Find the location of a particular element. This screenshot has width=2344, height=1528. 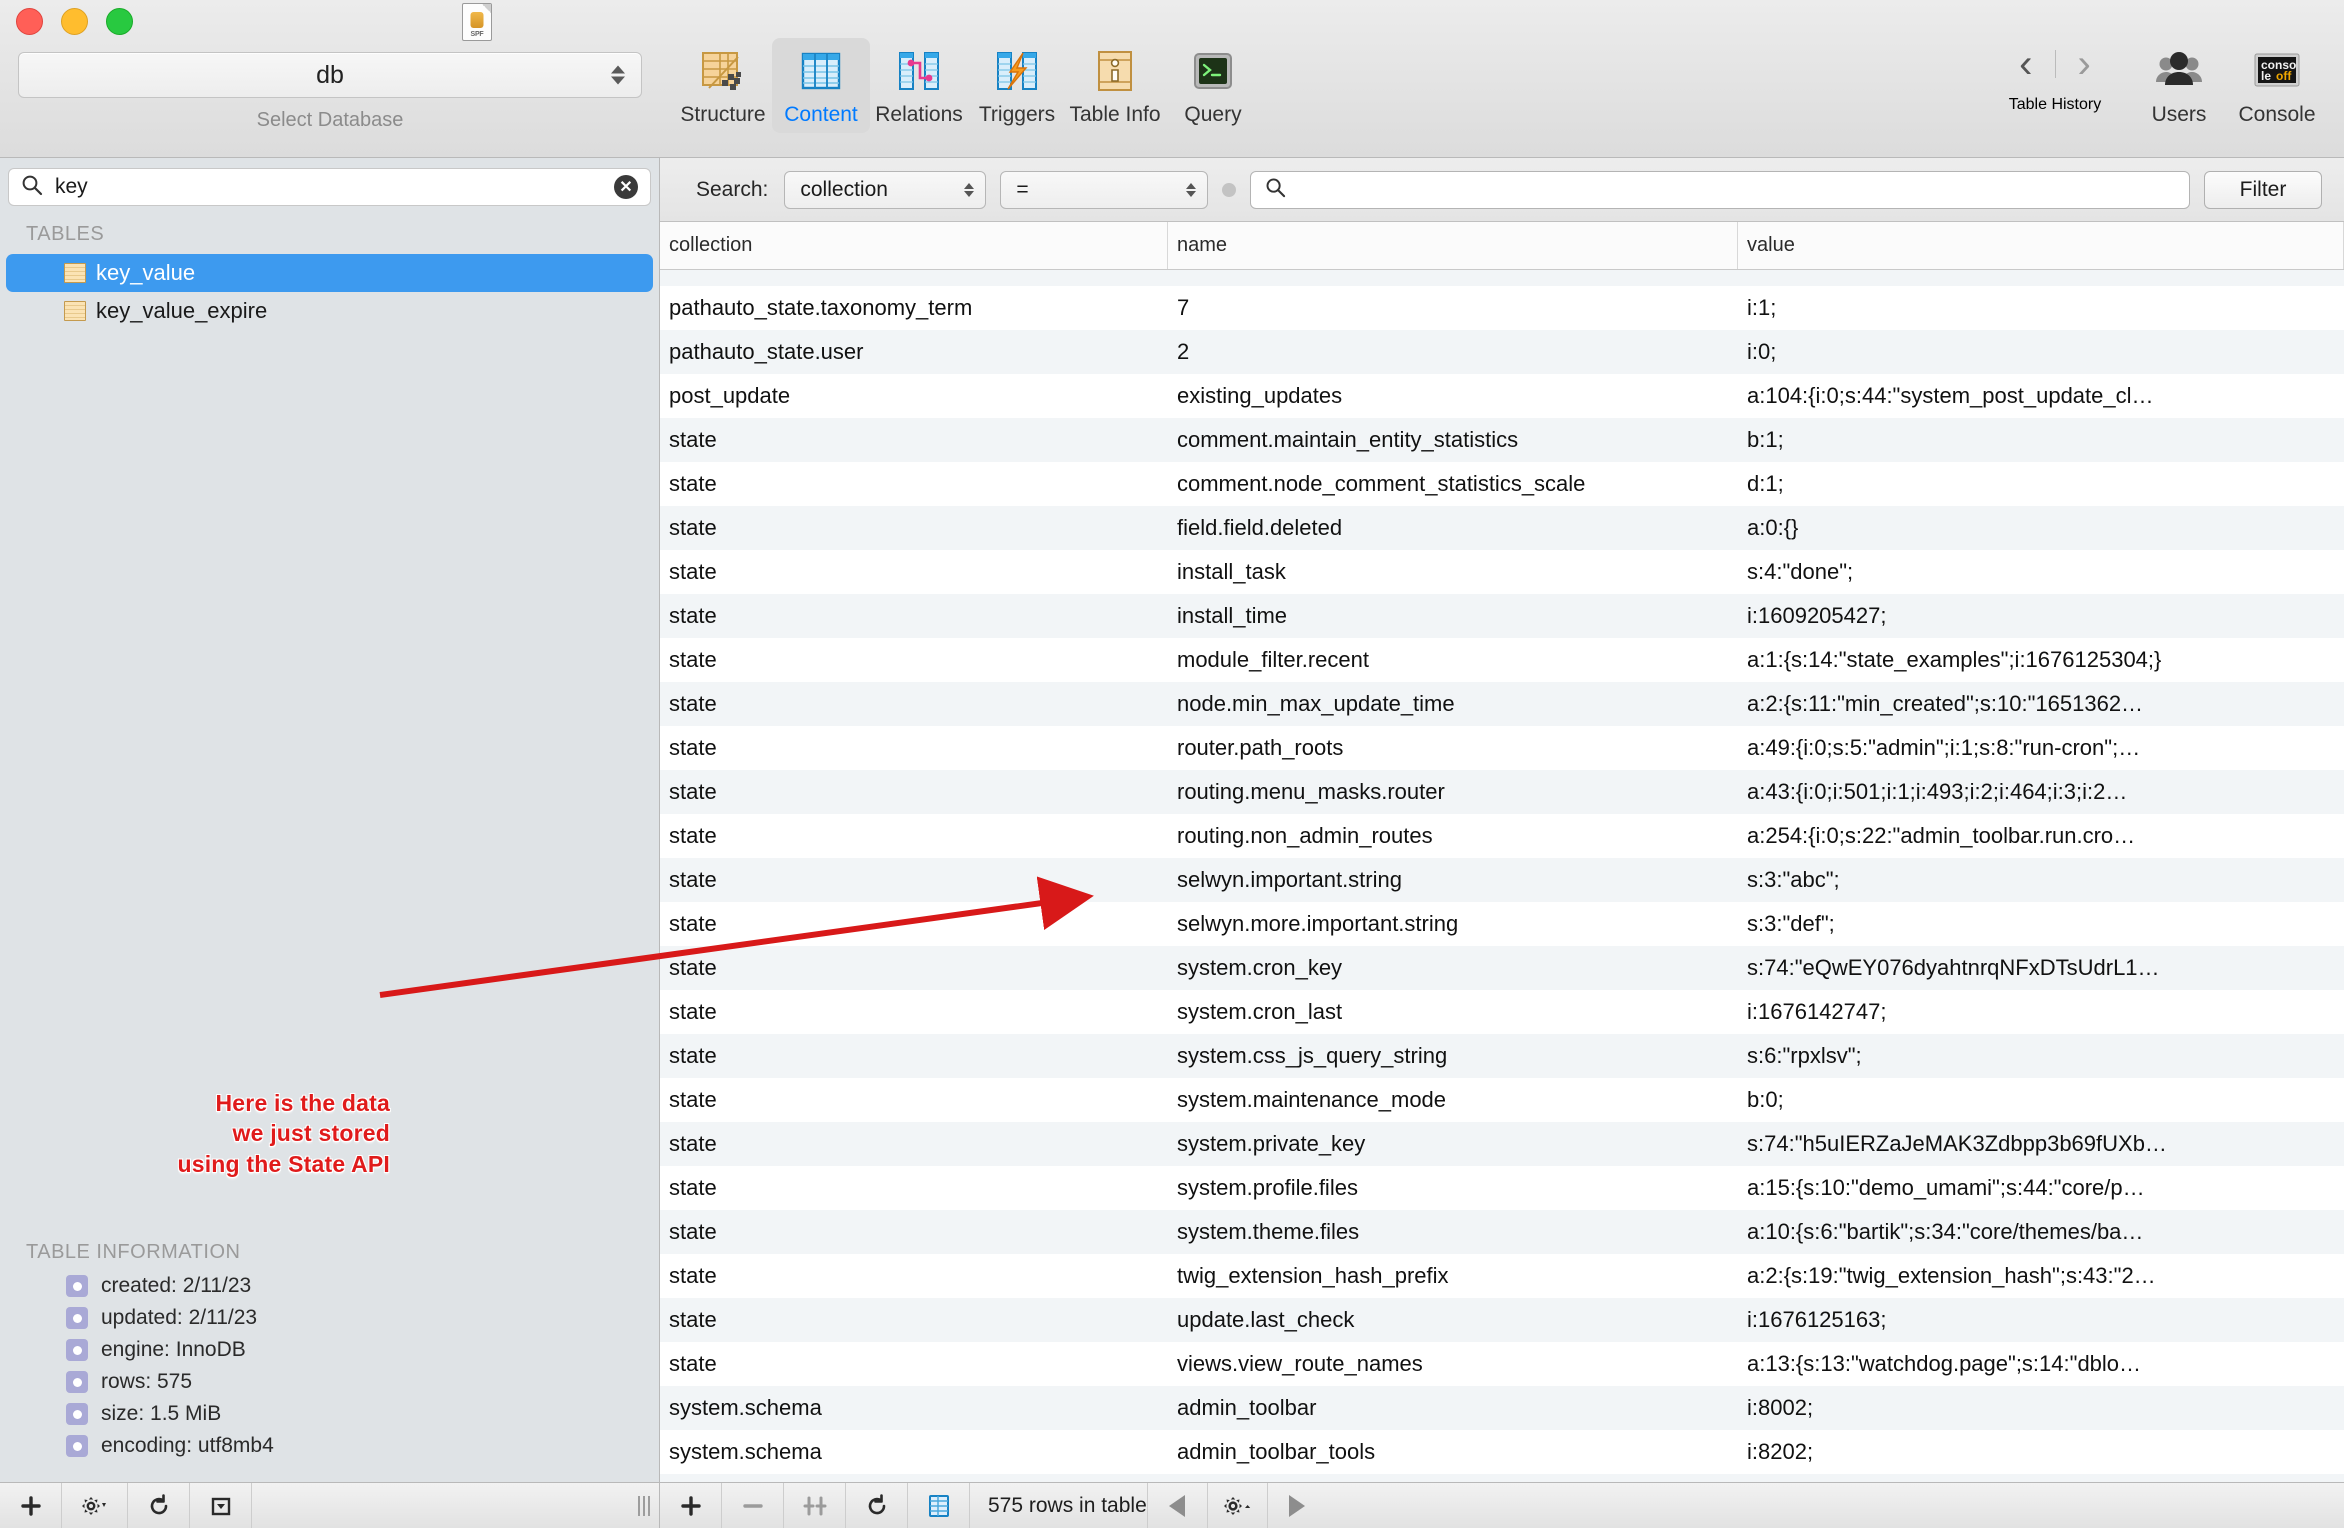

refresh-tables-button is located at coordinates (159, 1505).